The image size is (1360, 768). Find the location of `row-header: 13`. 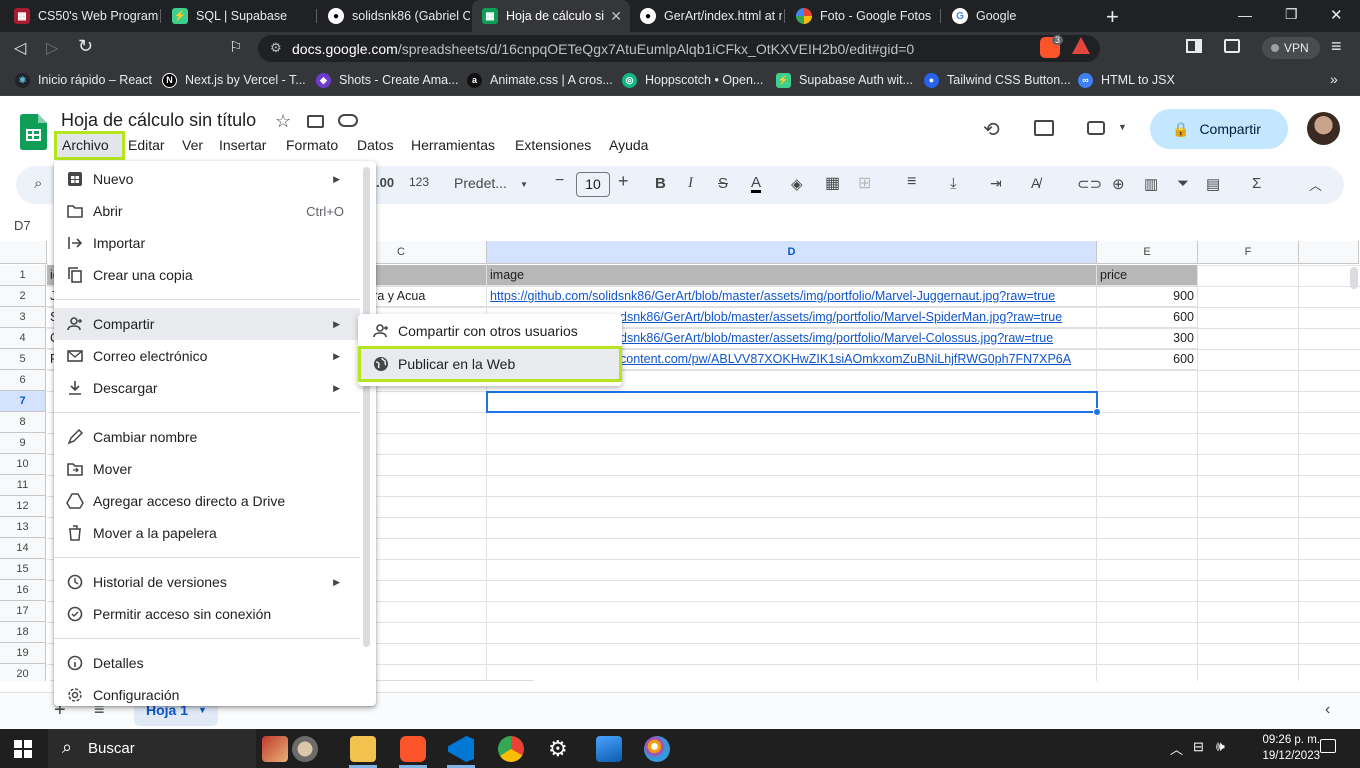

row-header: 13 is located at coordinates (23, 527).